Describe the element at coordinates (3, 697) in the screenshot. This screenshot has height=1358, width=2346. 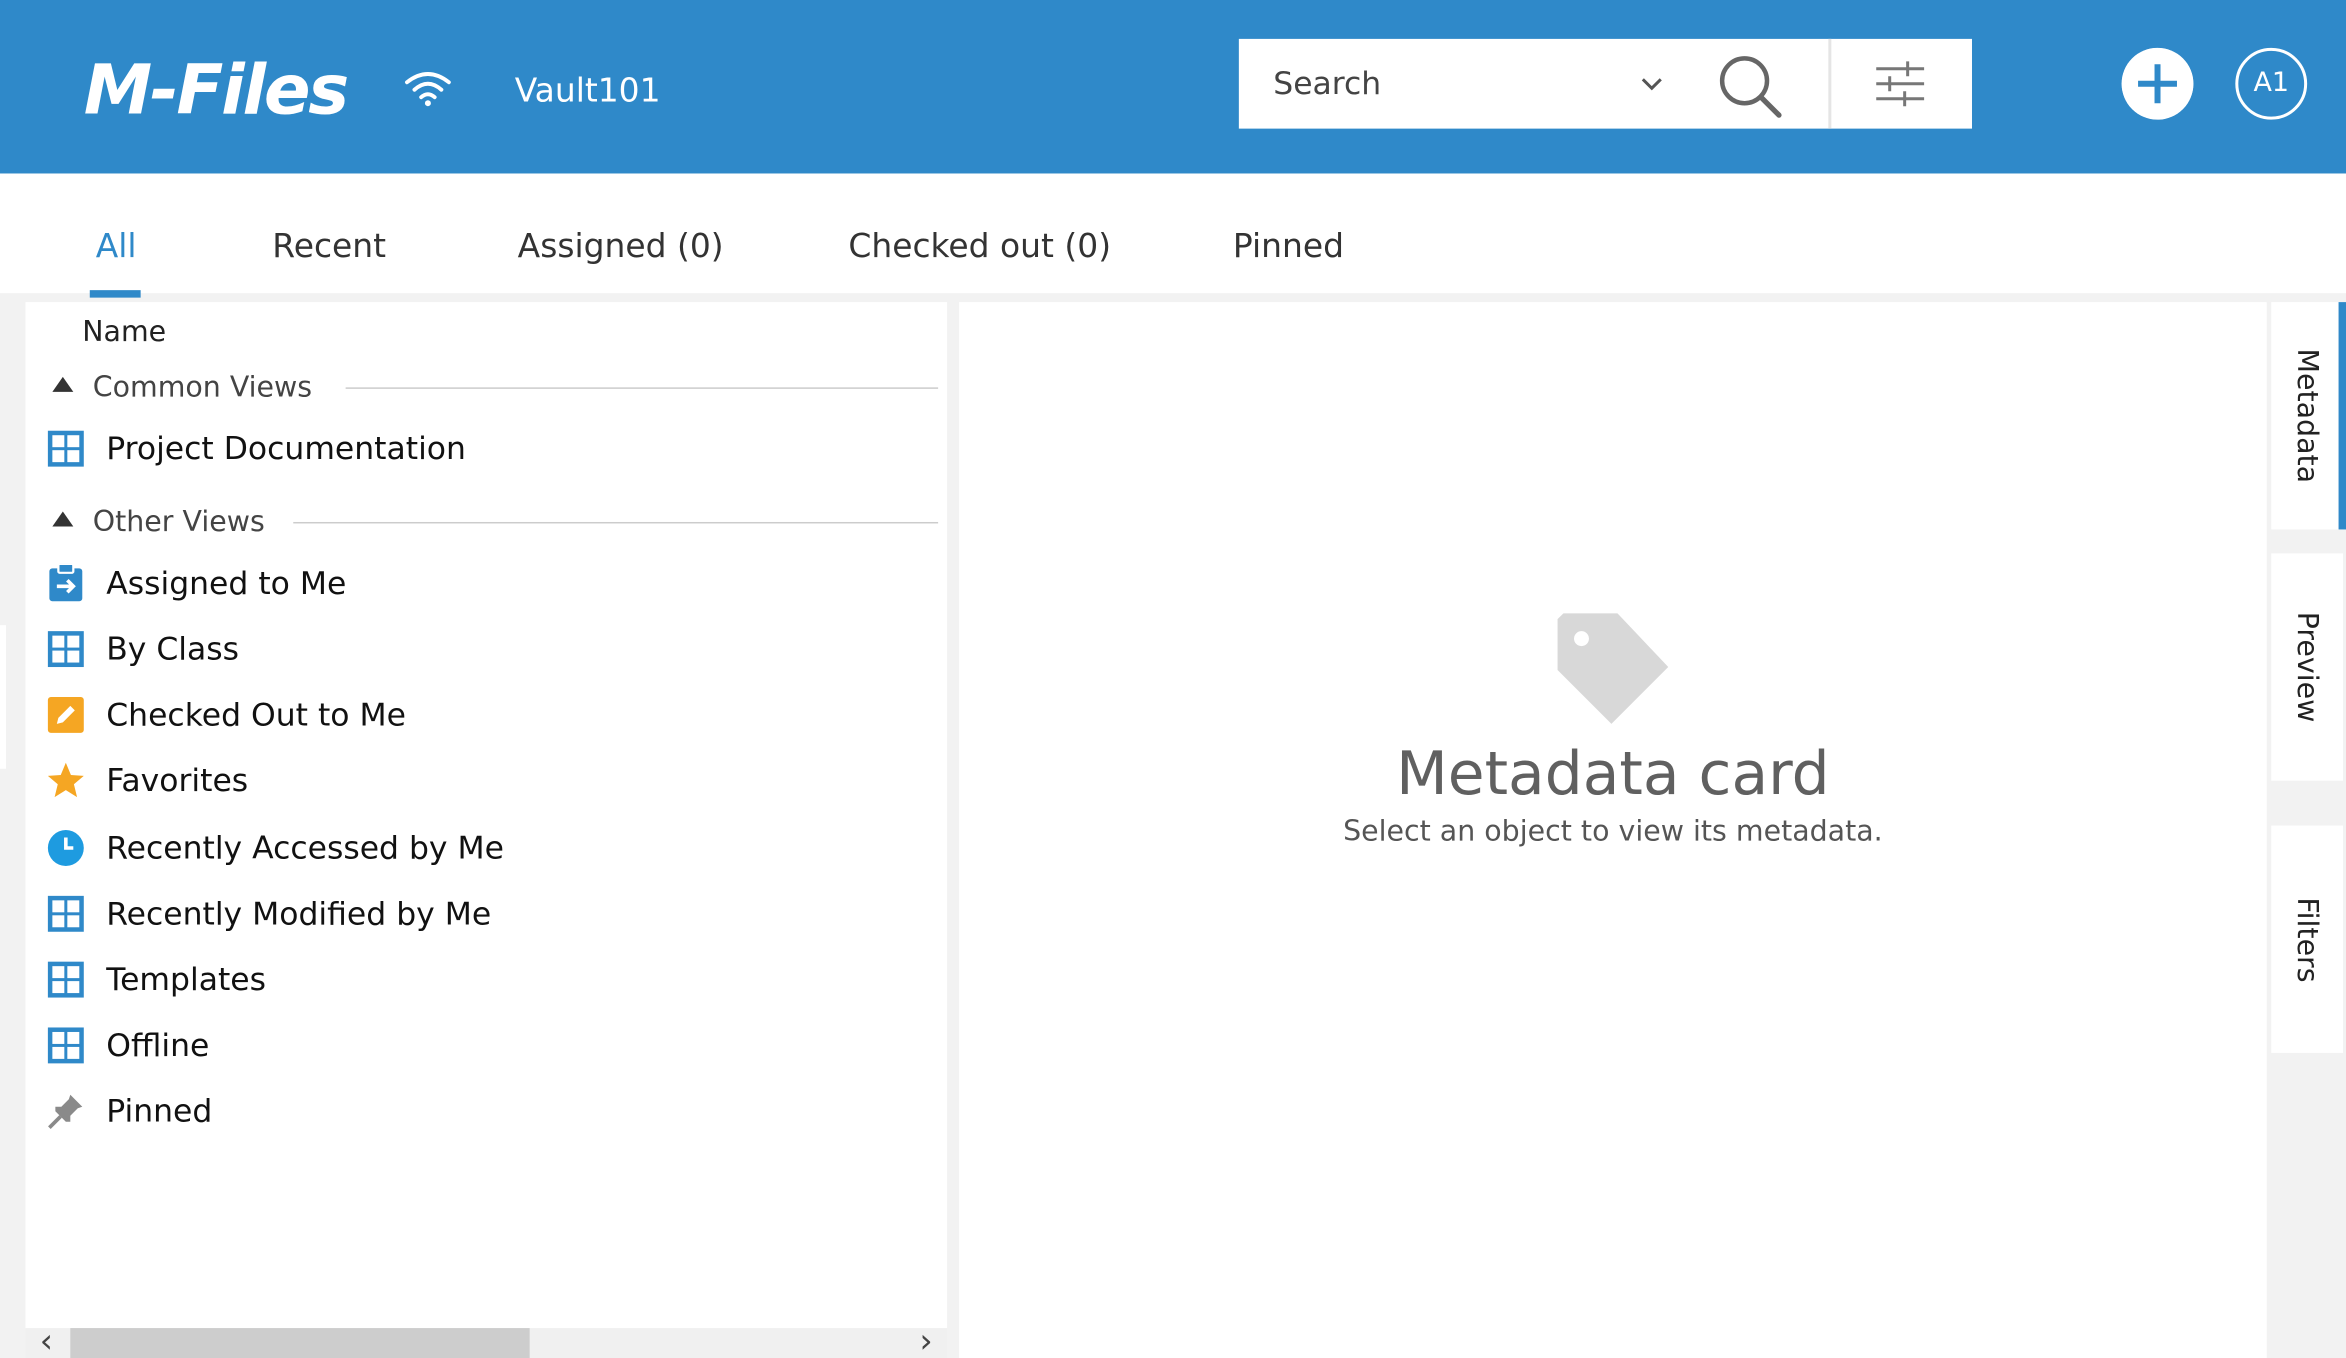
I see `left-pane-handle` at that location.